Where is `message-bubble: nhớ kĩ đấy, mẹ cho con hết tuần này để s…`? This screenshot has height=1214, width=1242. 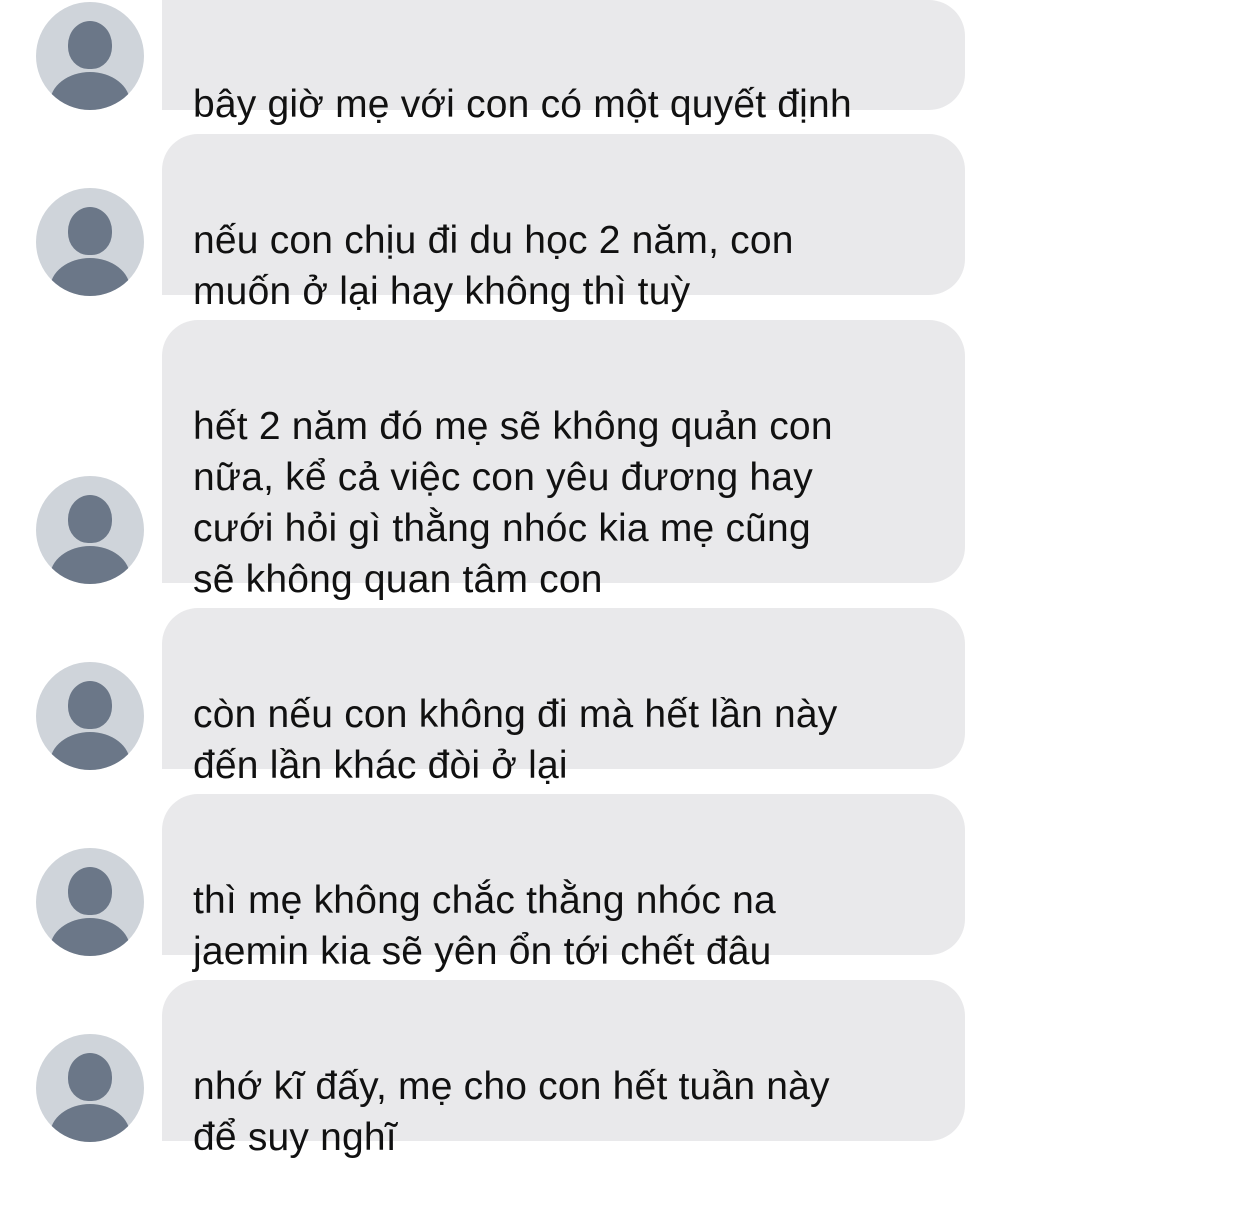 message-bubble: nhớ kĩ đấy, mẹ cho con hết tuần này để s… is located at coordinates (563, 1069).